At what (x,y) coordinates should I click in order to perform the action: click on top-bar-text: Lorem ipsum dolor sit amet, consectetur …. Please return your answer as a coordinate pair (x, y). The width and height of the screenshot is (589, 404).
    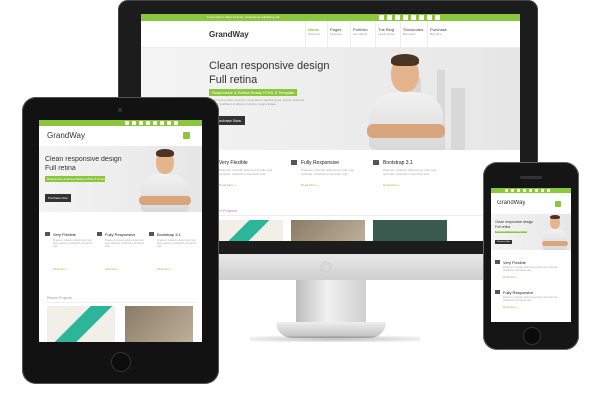
    Looking at the image, I should click on (243, 17).